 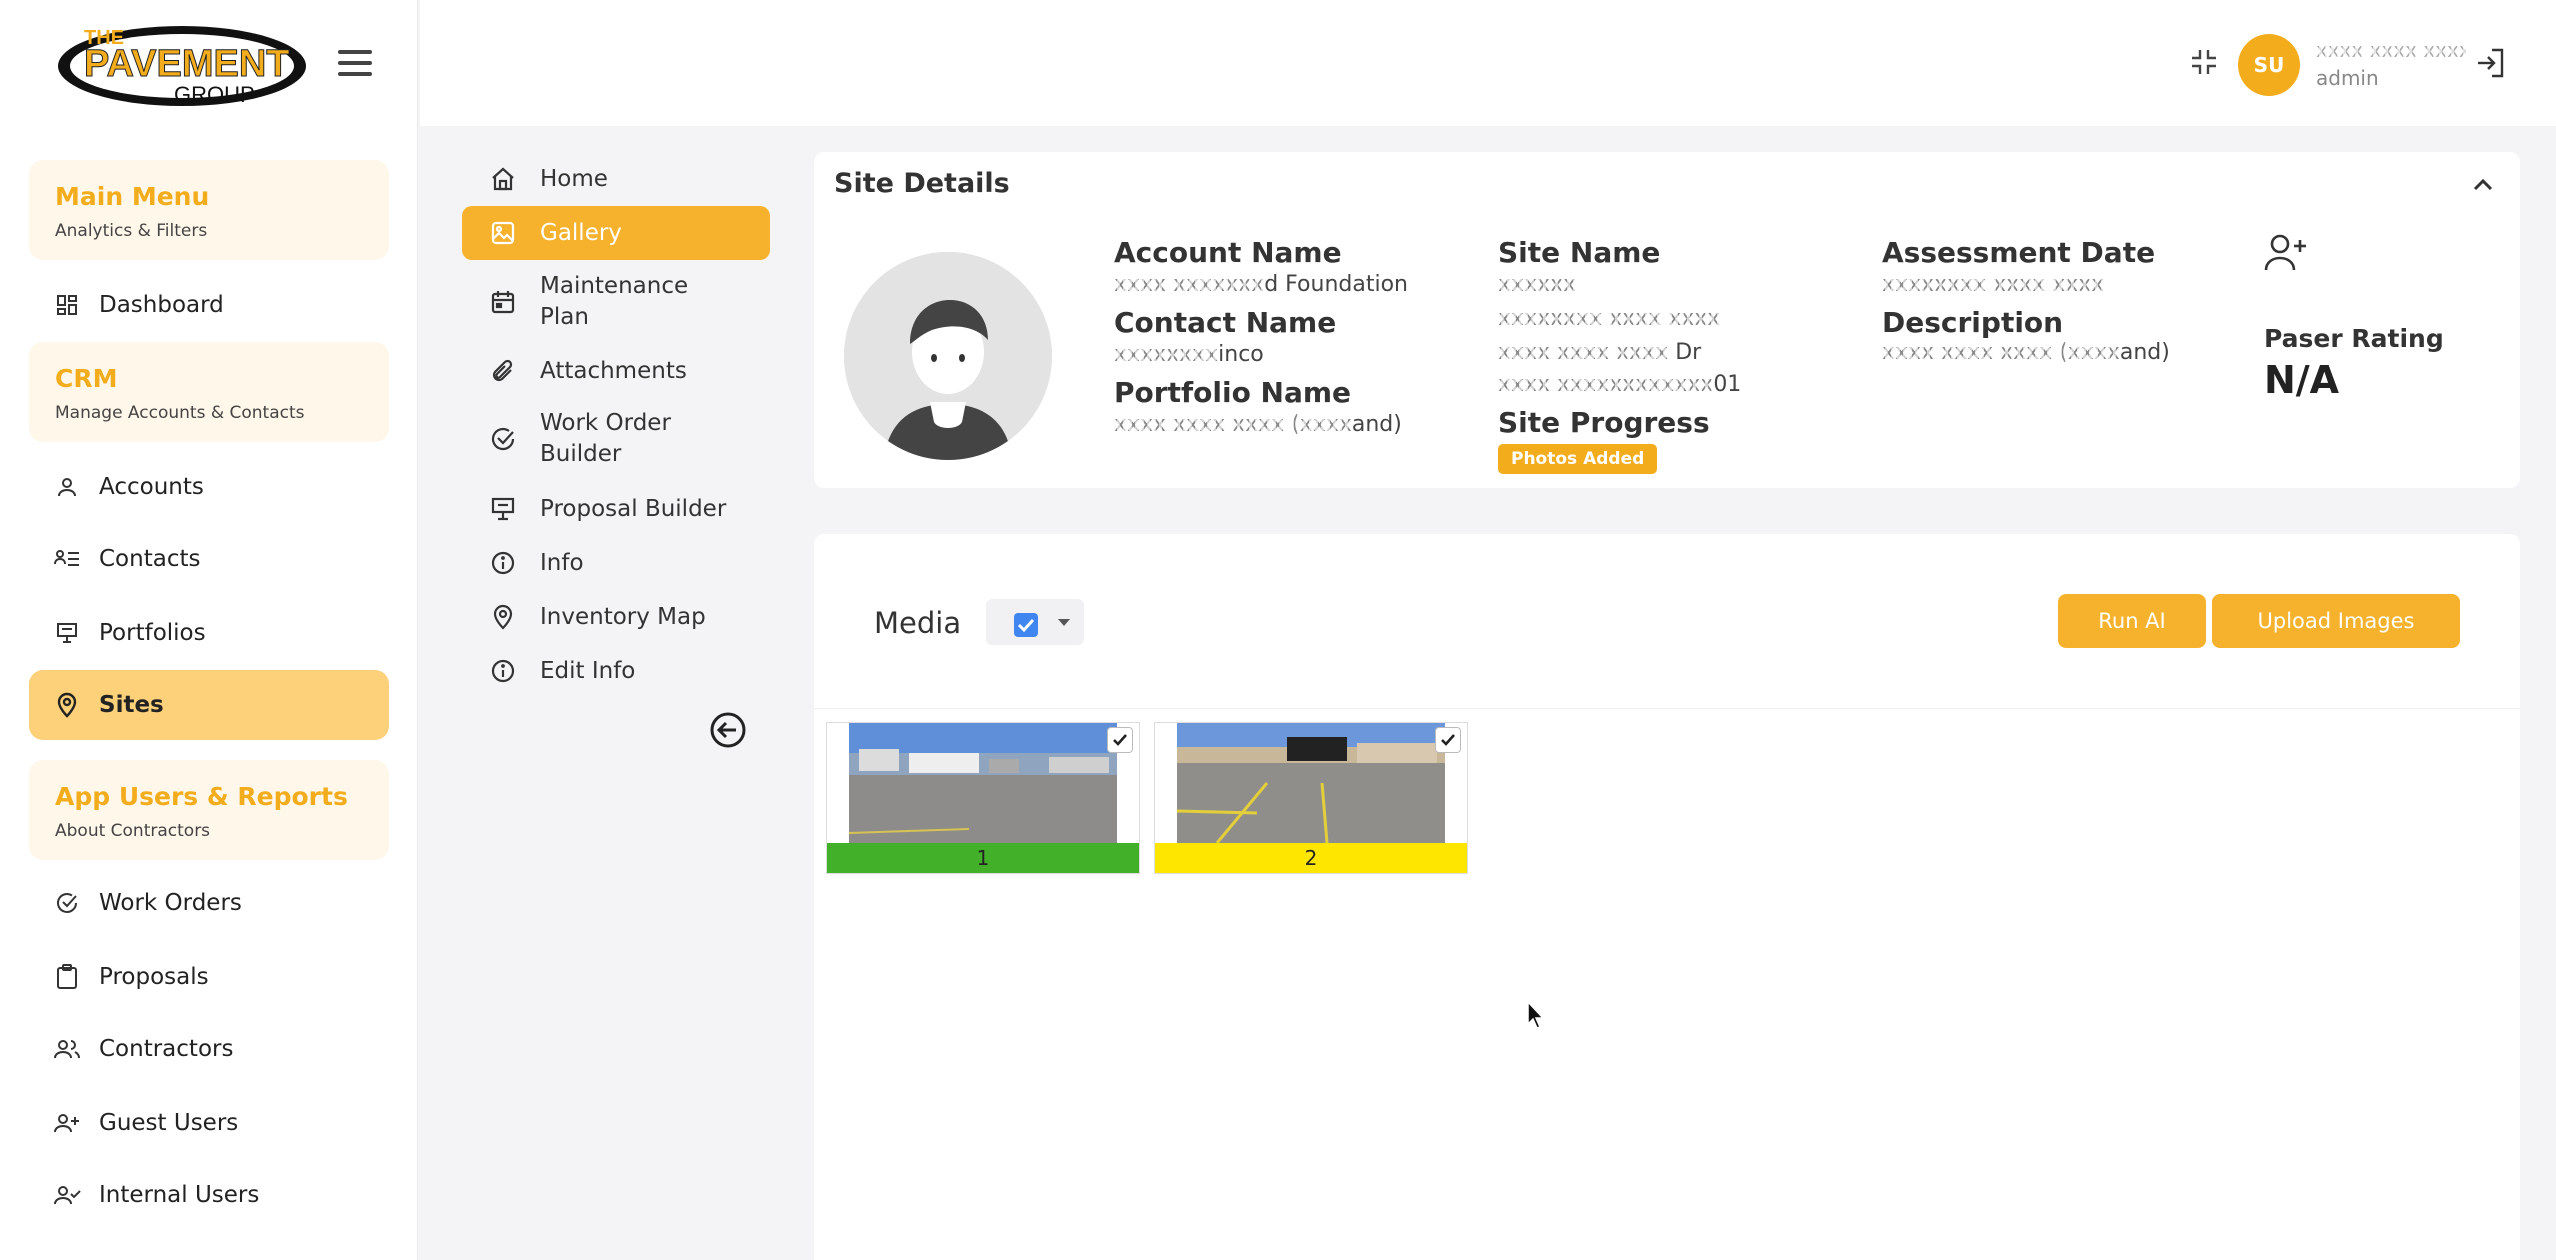 What do you see at coordinates (201, 796) in the screenshot?
I see `section-title: App Users & Reports` at bounding box center [201, 796].